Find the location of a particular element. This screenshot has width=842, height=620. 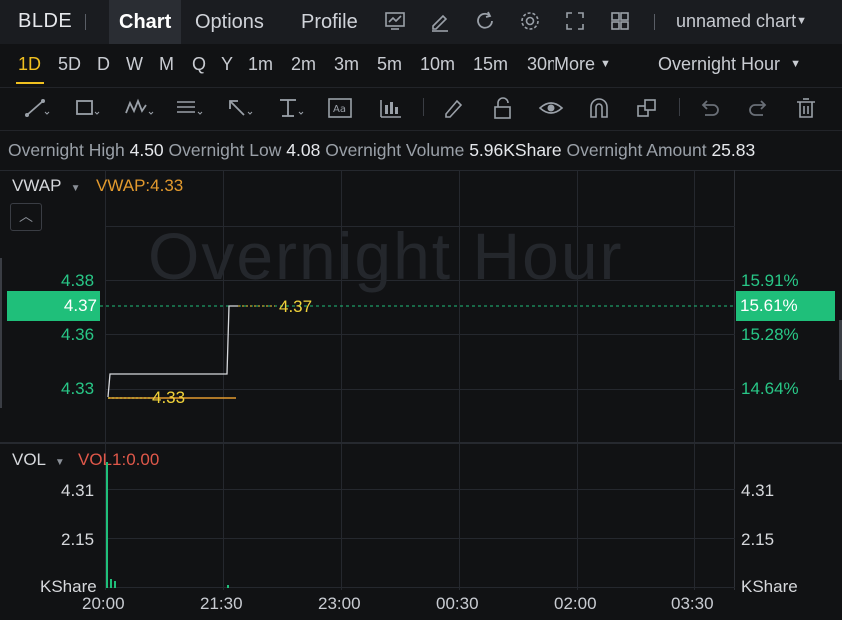

time-tick: 00:30 is located at coordinates (457, 603).